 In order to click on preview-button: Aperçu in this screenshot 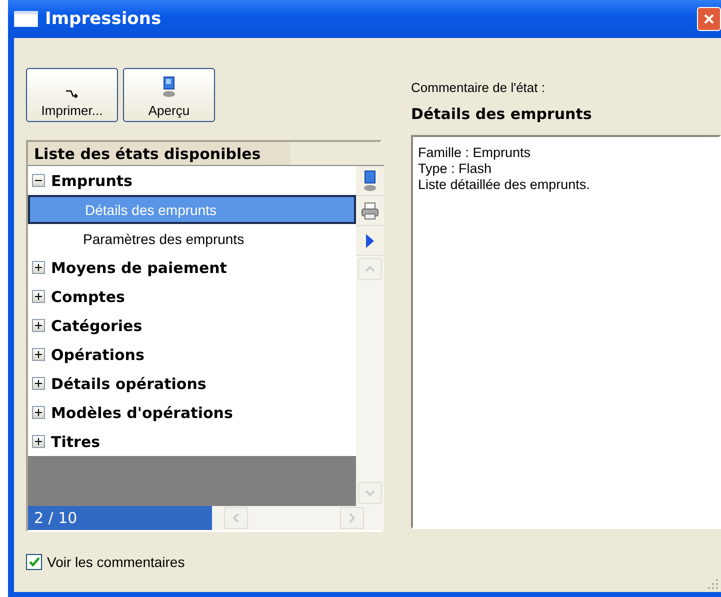, I will do `click(169, 95)`.